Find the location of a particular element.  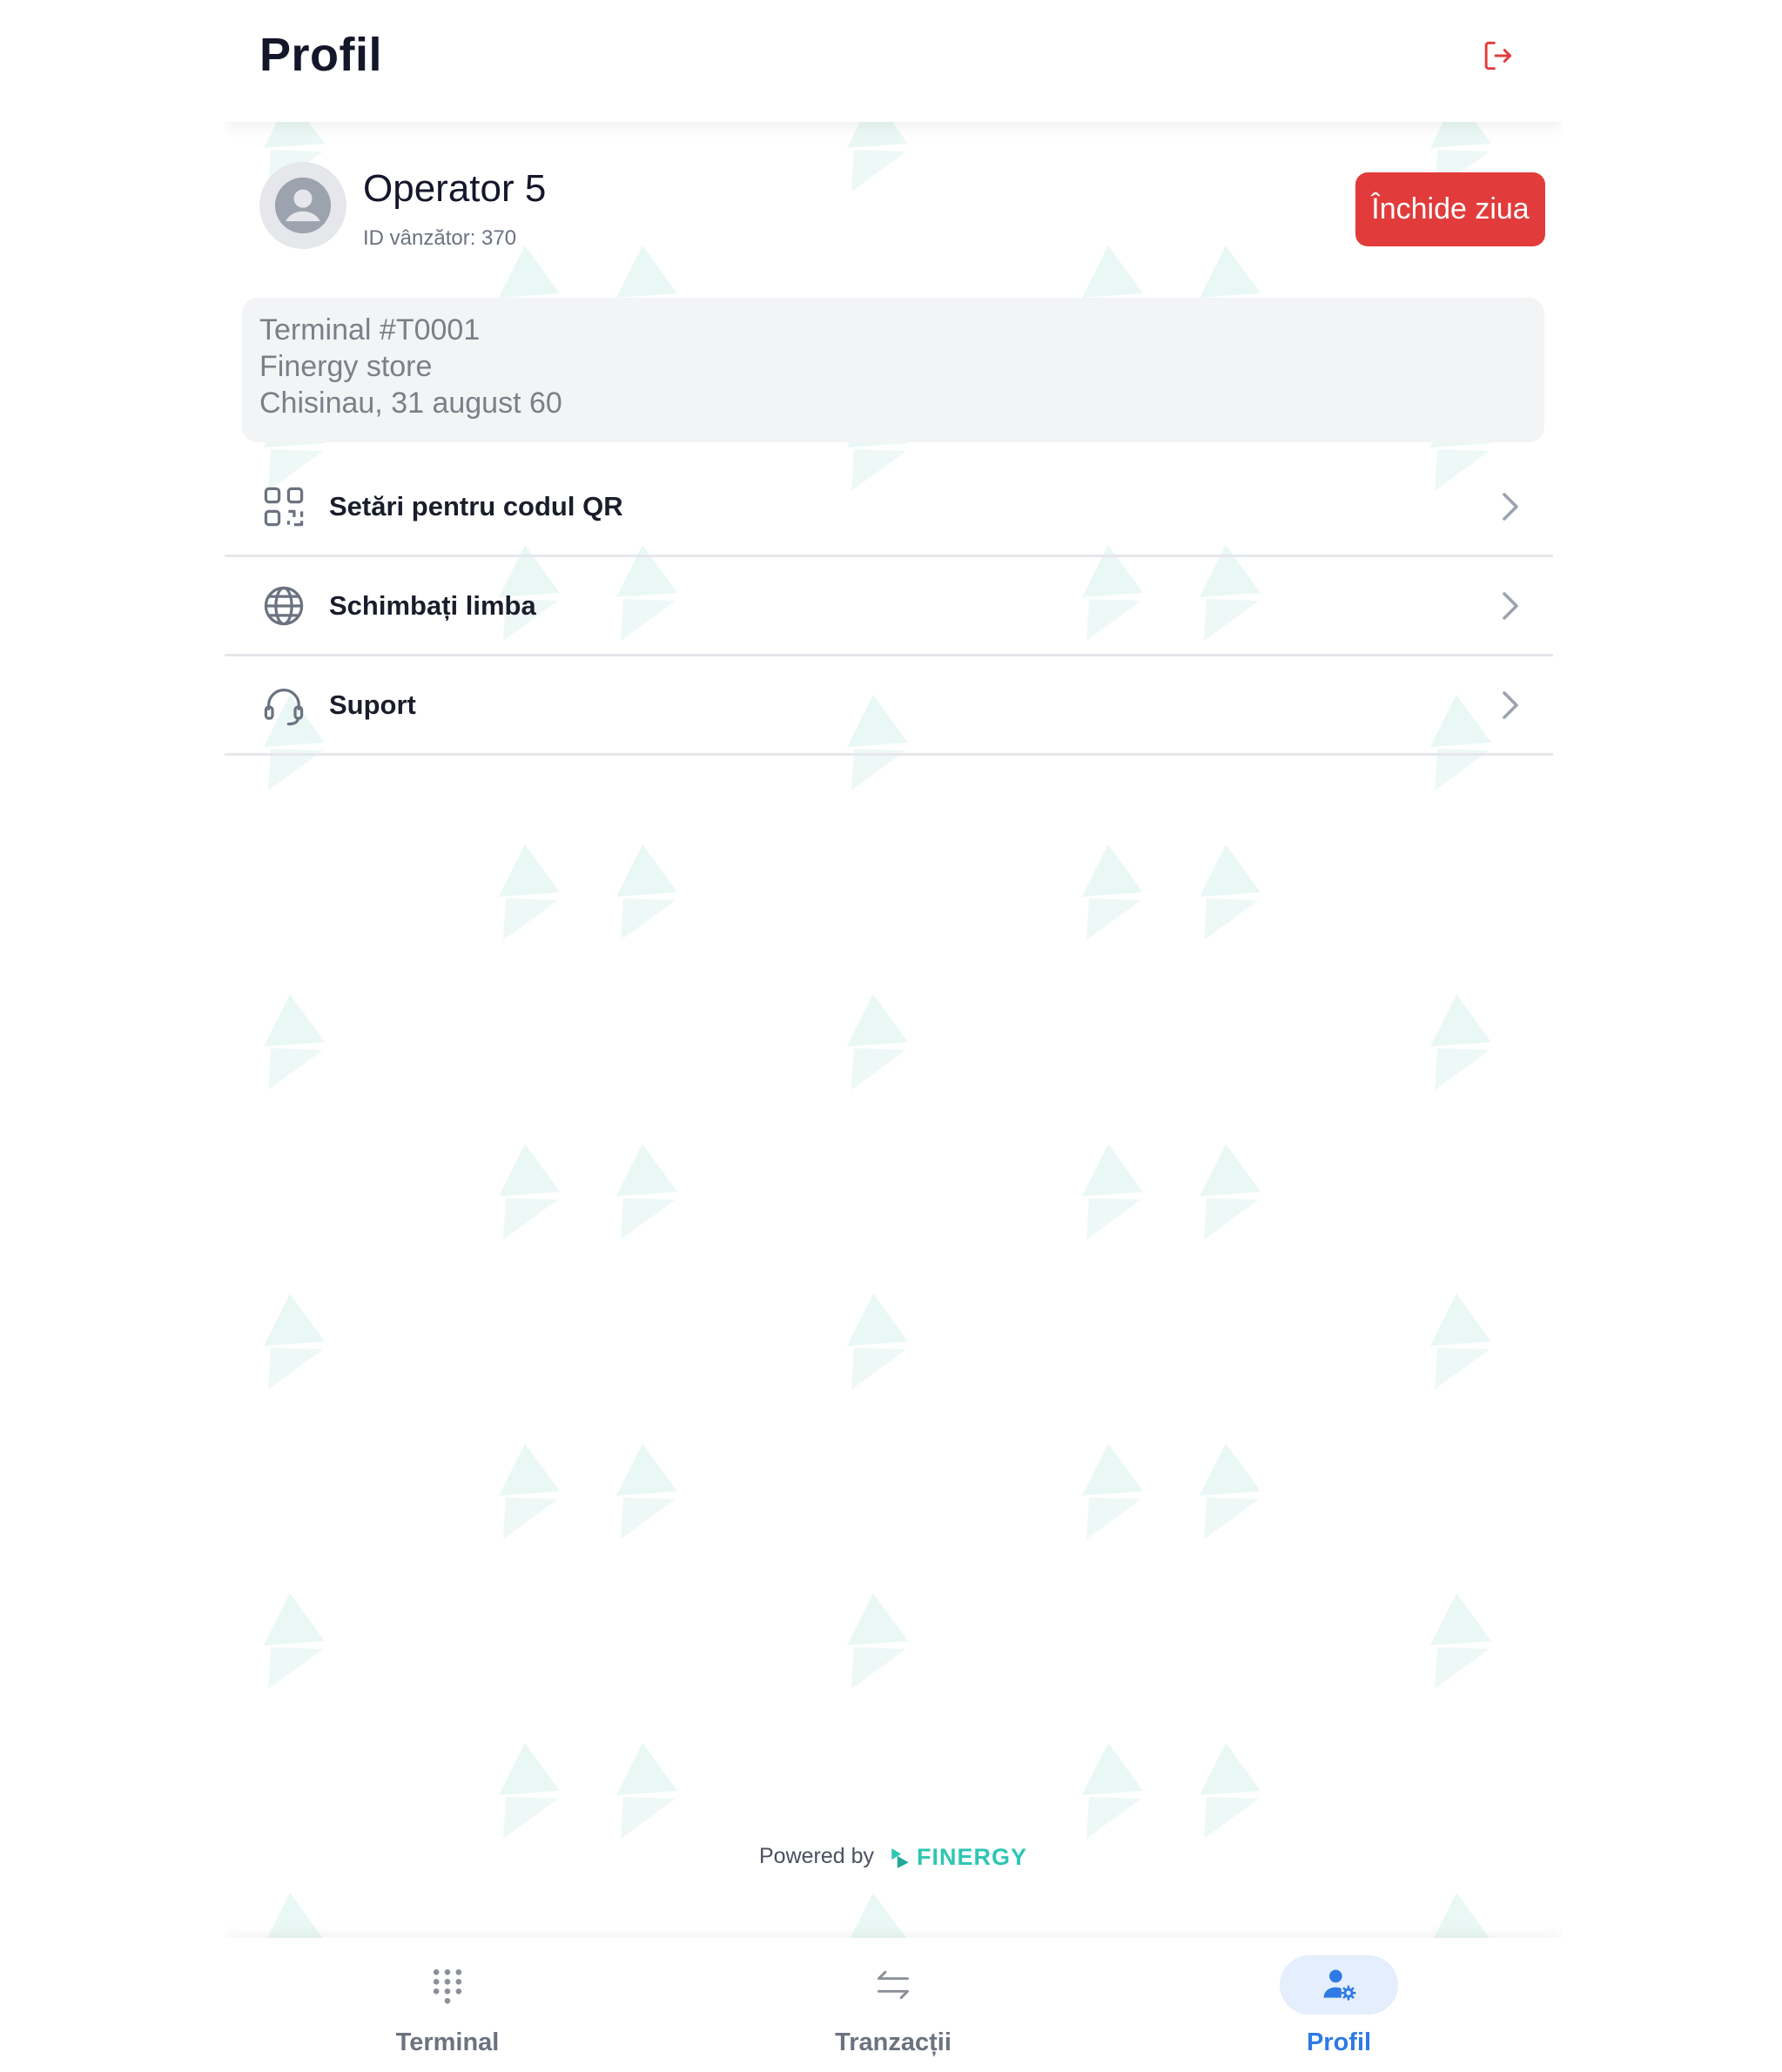

menu-item-label: Setări pentru codul QR is located at coordinates (476, 506).